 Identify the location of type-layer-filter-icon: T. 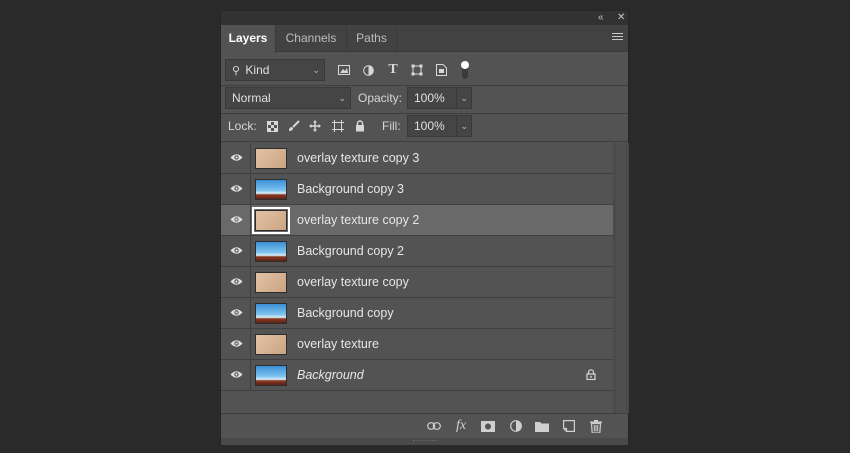
(393, 70).